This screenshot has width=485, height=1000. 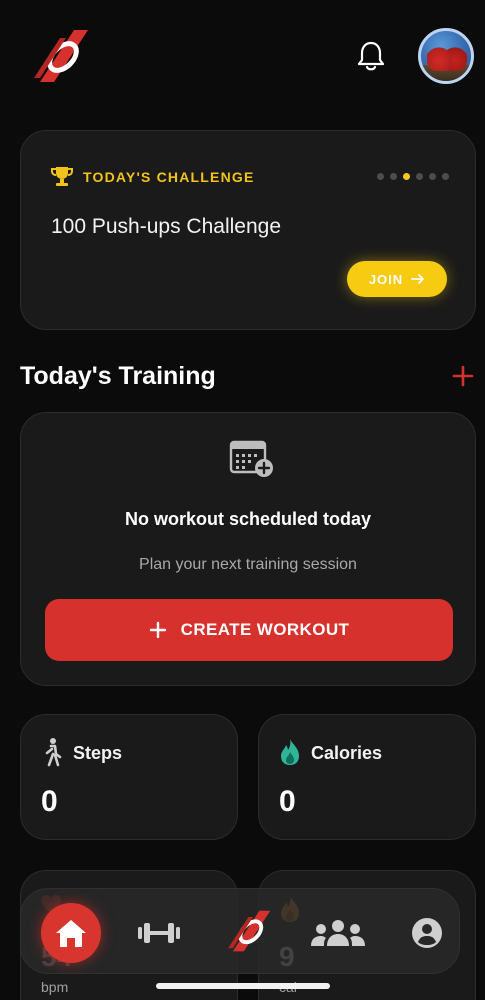 I want to click on steps-card: Steps 0, so click(x=129, y=777).